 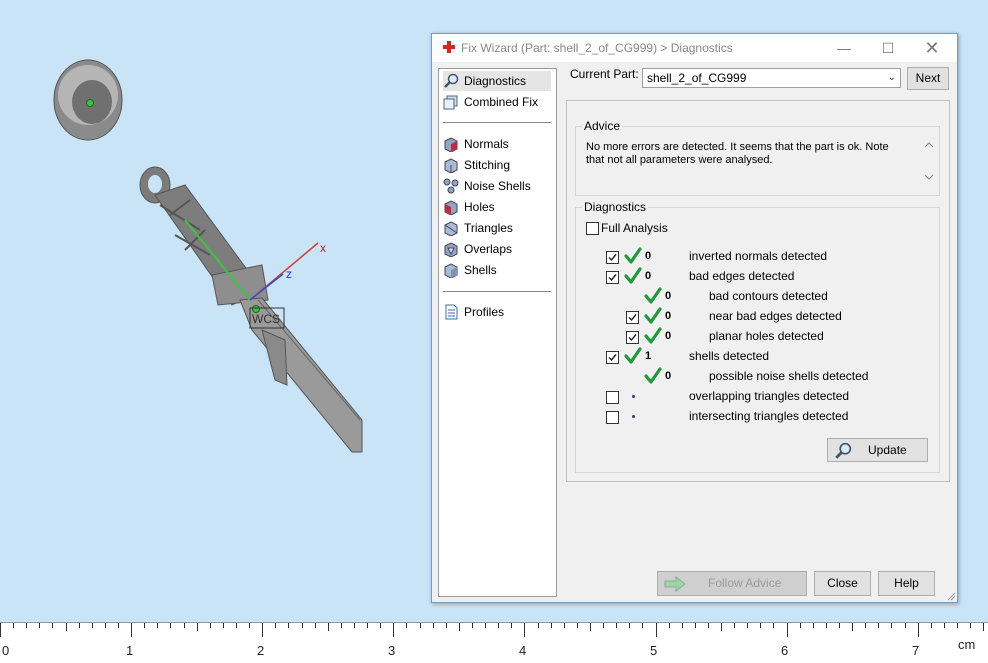 What do you see at coordinates (771, 78) in the screenshot?
I see `current-part-select: shell_2_of_CG999 ⌄` at bounding box center [771, 78].